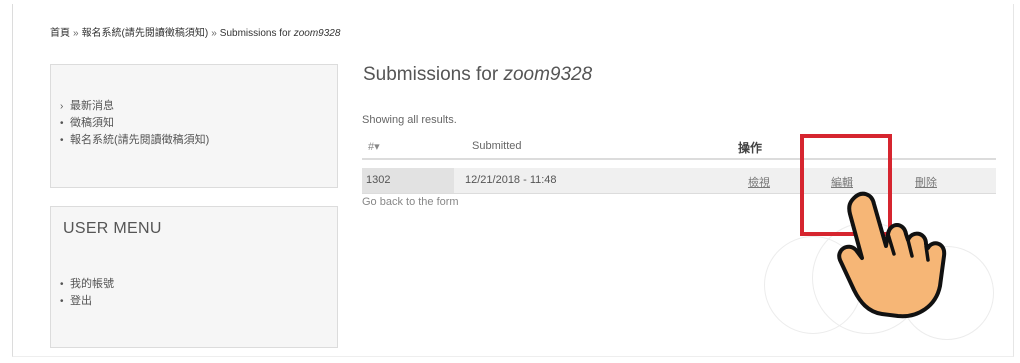 The width and height of the screenshot is (1020, 363). I want to click on page-title: Submissions for zoom9328, so click(477, 75).